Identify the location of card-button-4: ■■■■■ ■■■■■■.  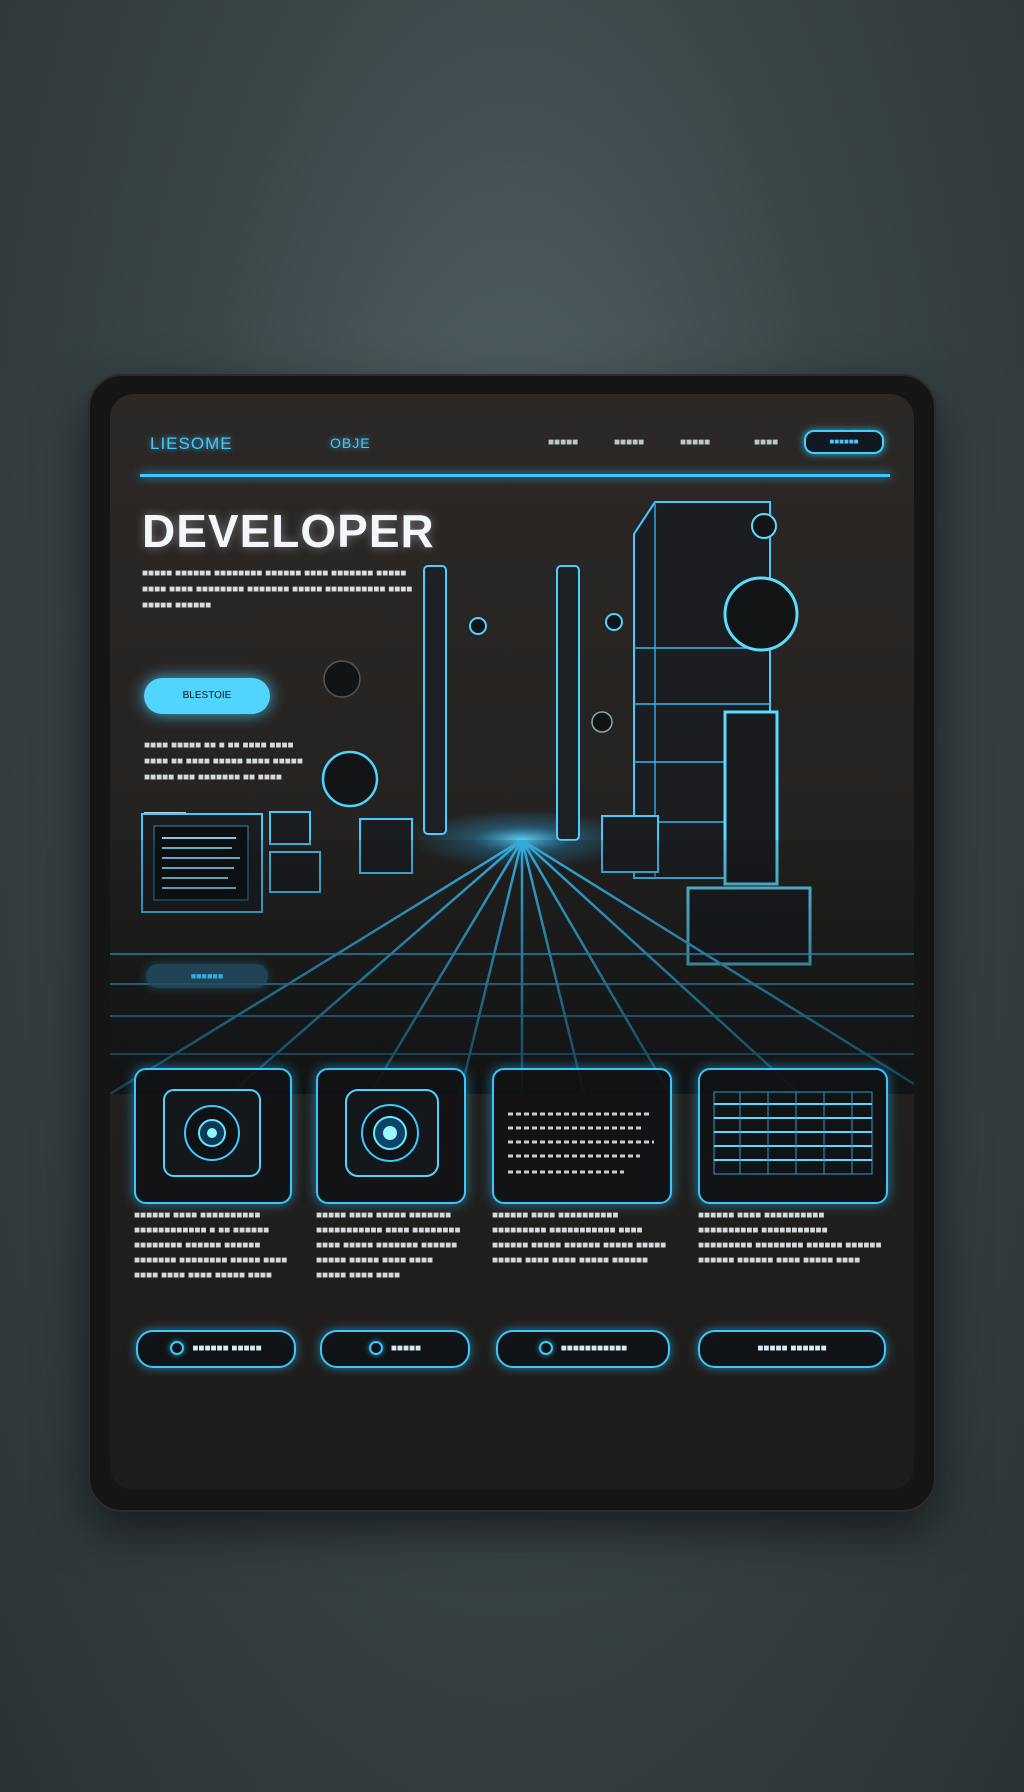
(792, 1349).